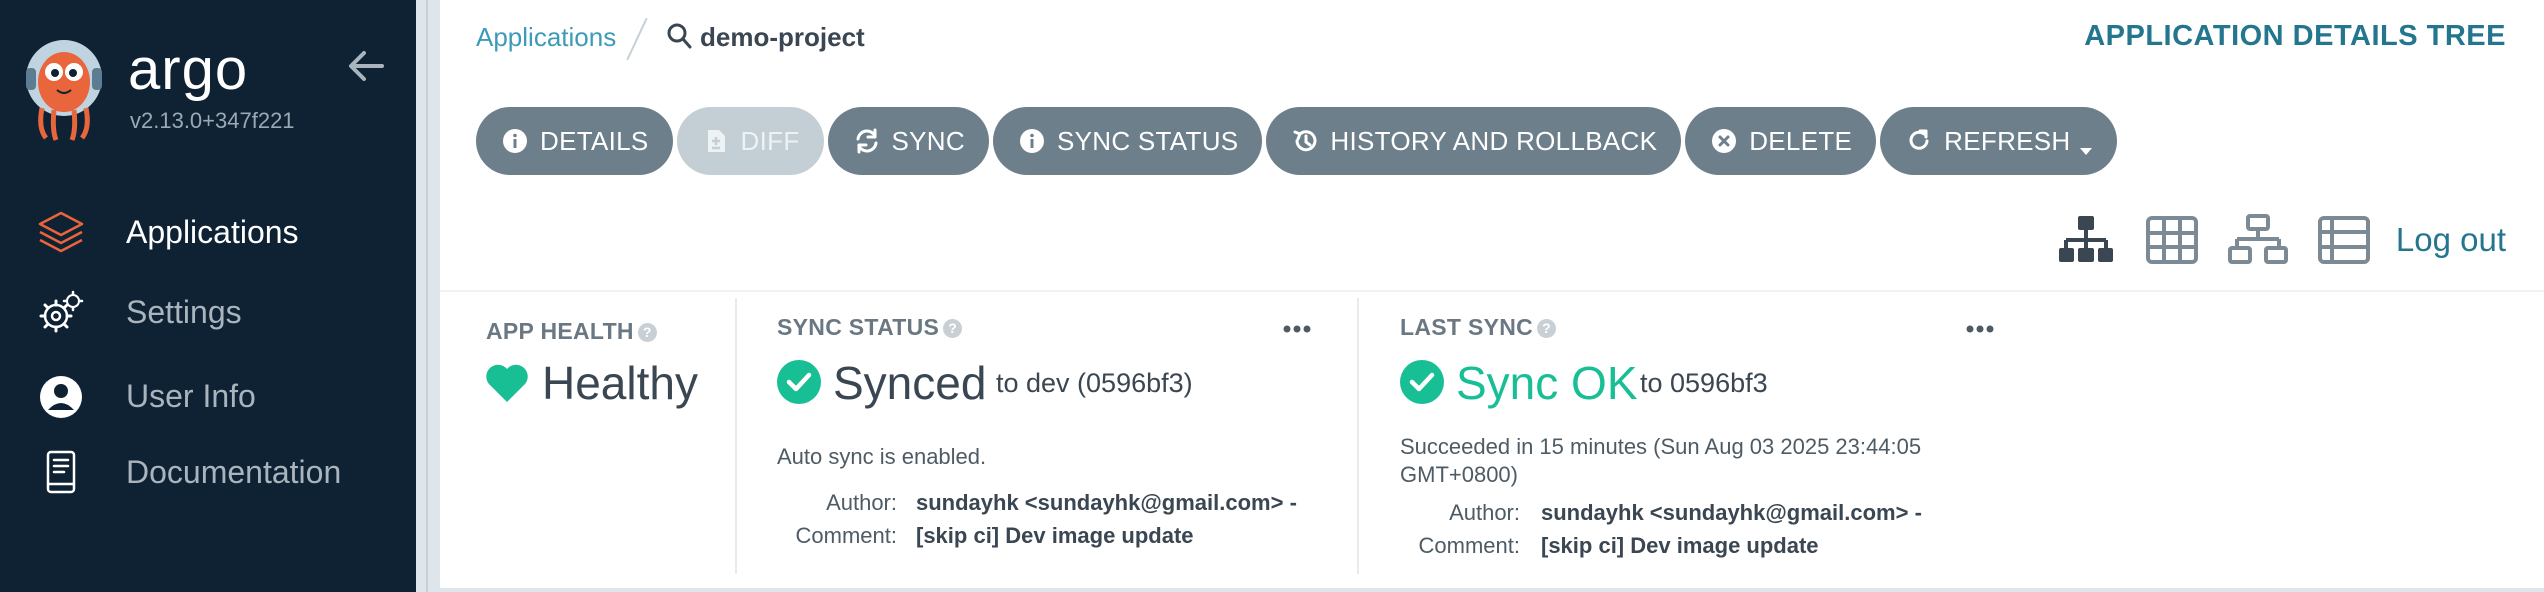 The height and width of the screenshot is (592, 2544). I want to click on sync-button: SYNC, so click(908, 141).